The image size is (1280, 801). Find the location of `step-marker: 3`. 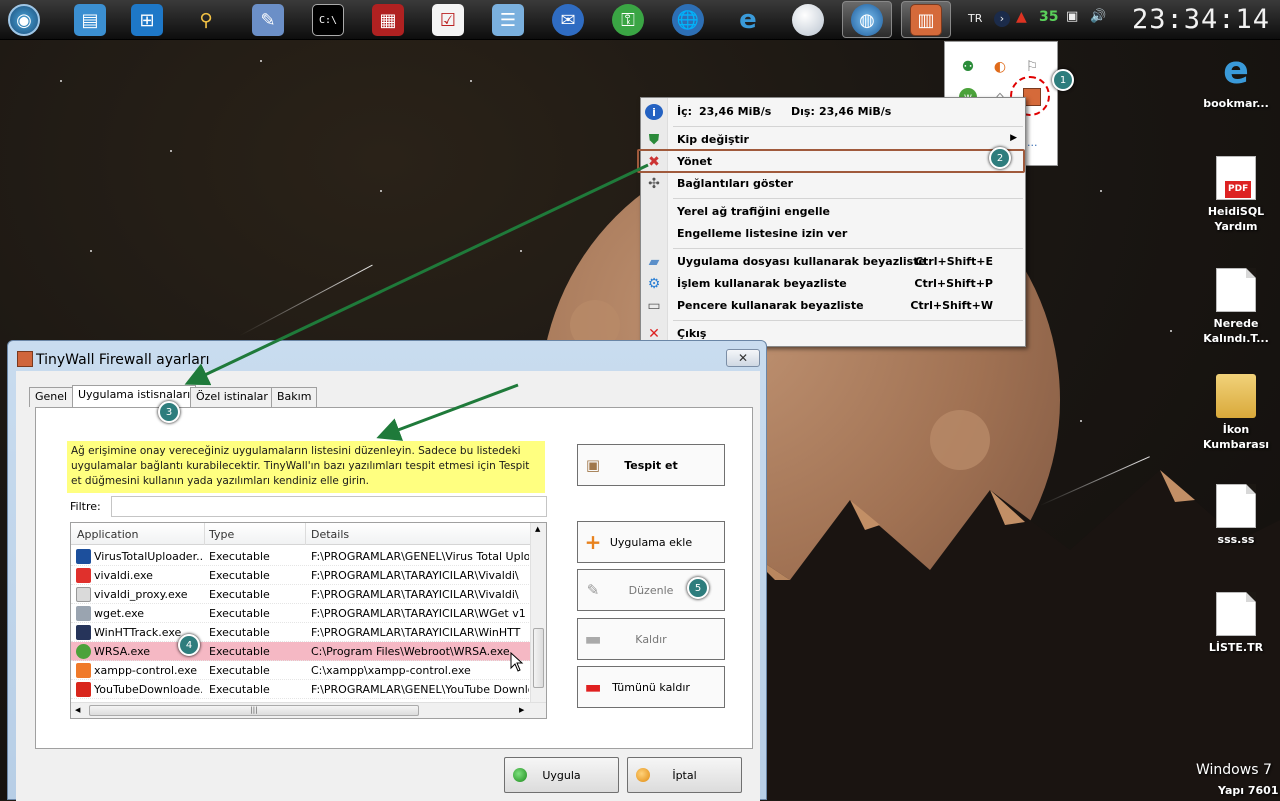

step-marker: 3 is located at coordinates (169, 412).